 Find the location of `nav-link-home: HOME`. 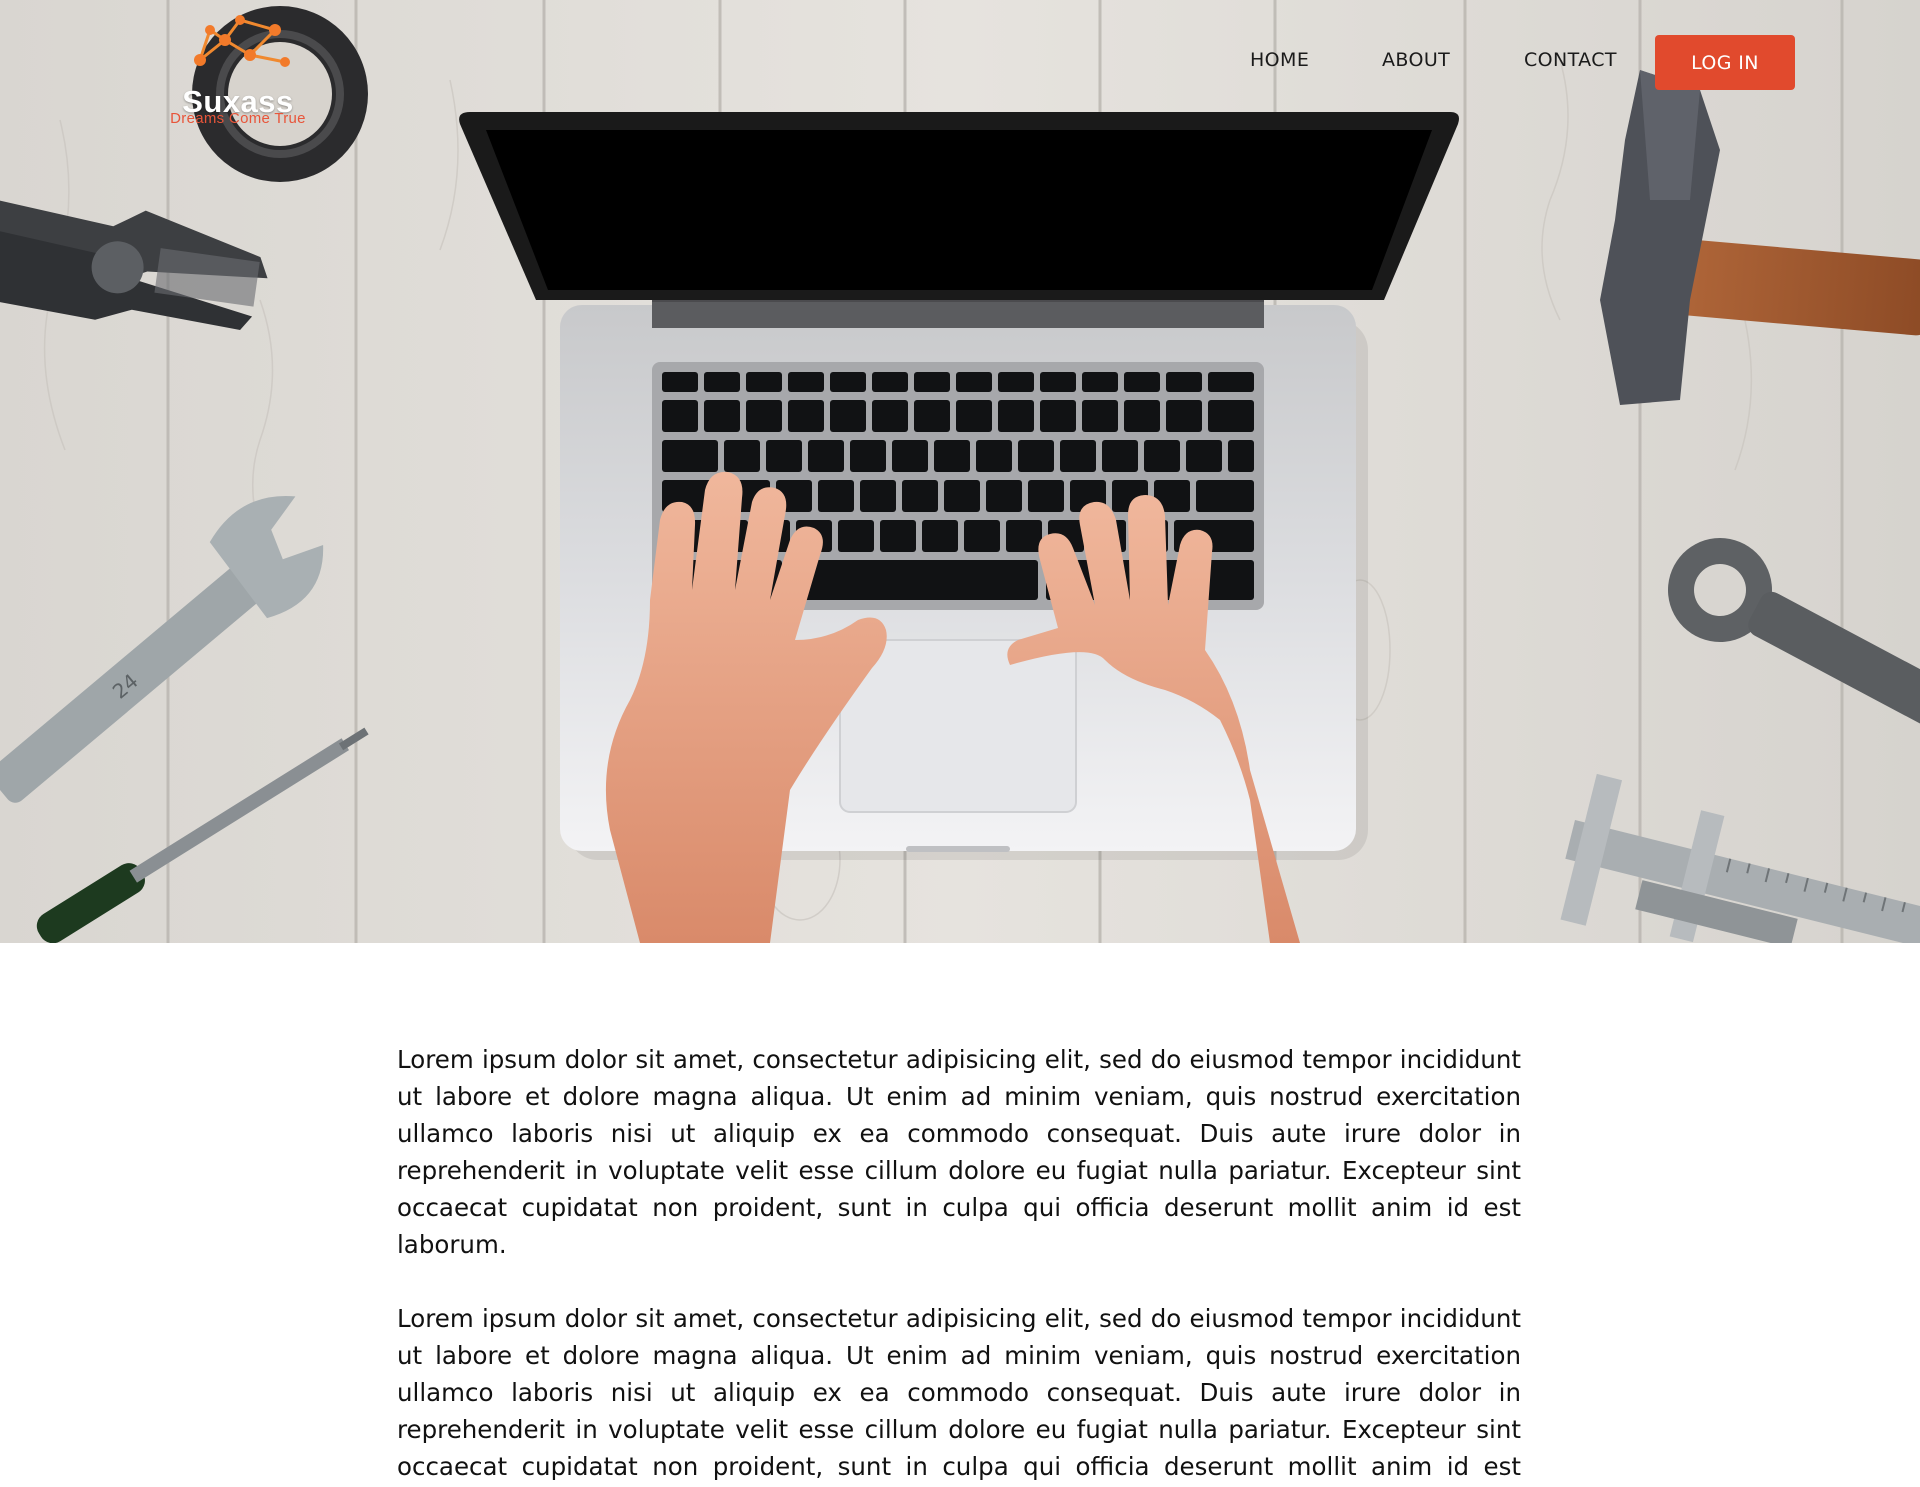

nav-link-home: HOME is located at coordinates (1279, 60).